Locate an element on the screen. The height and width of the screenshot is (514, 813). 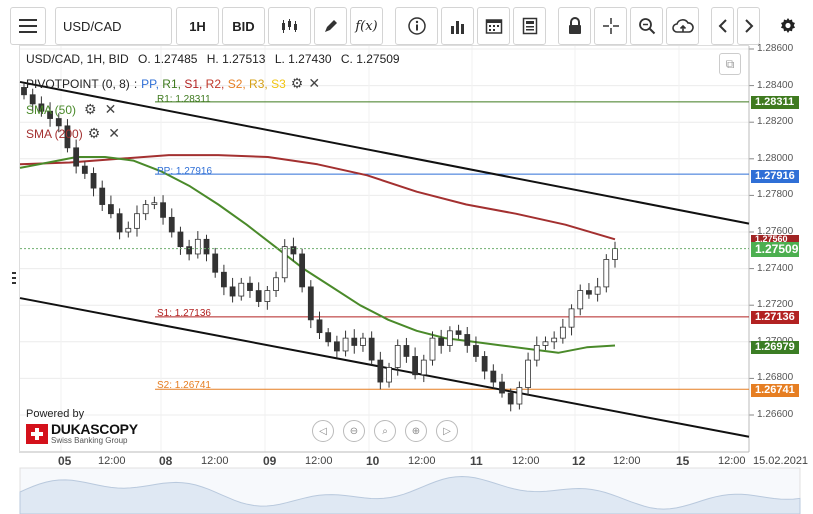
pivot-settings-icon: ⚙ is located at coordinates (297, 83).